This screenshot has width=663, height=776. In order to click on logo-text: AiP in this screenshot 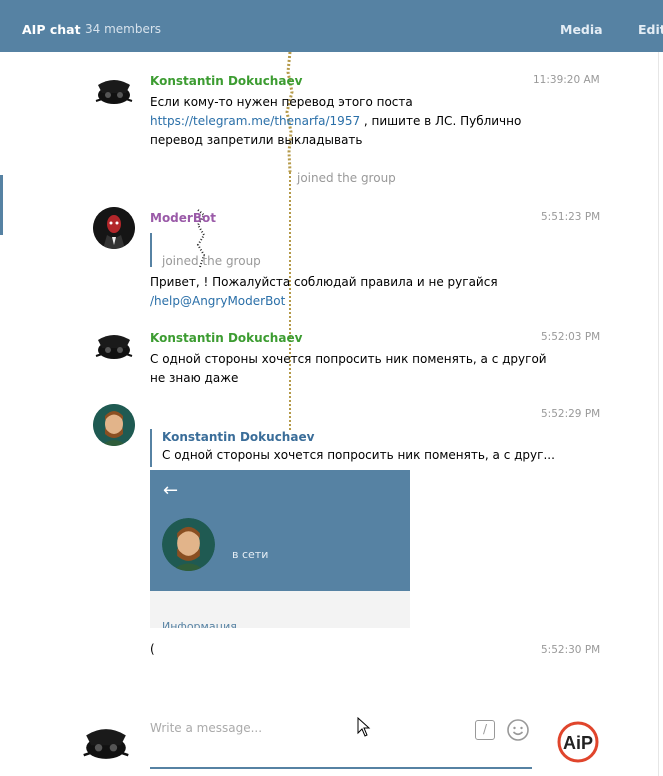, I will do `click(578, 743)`.